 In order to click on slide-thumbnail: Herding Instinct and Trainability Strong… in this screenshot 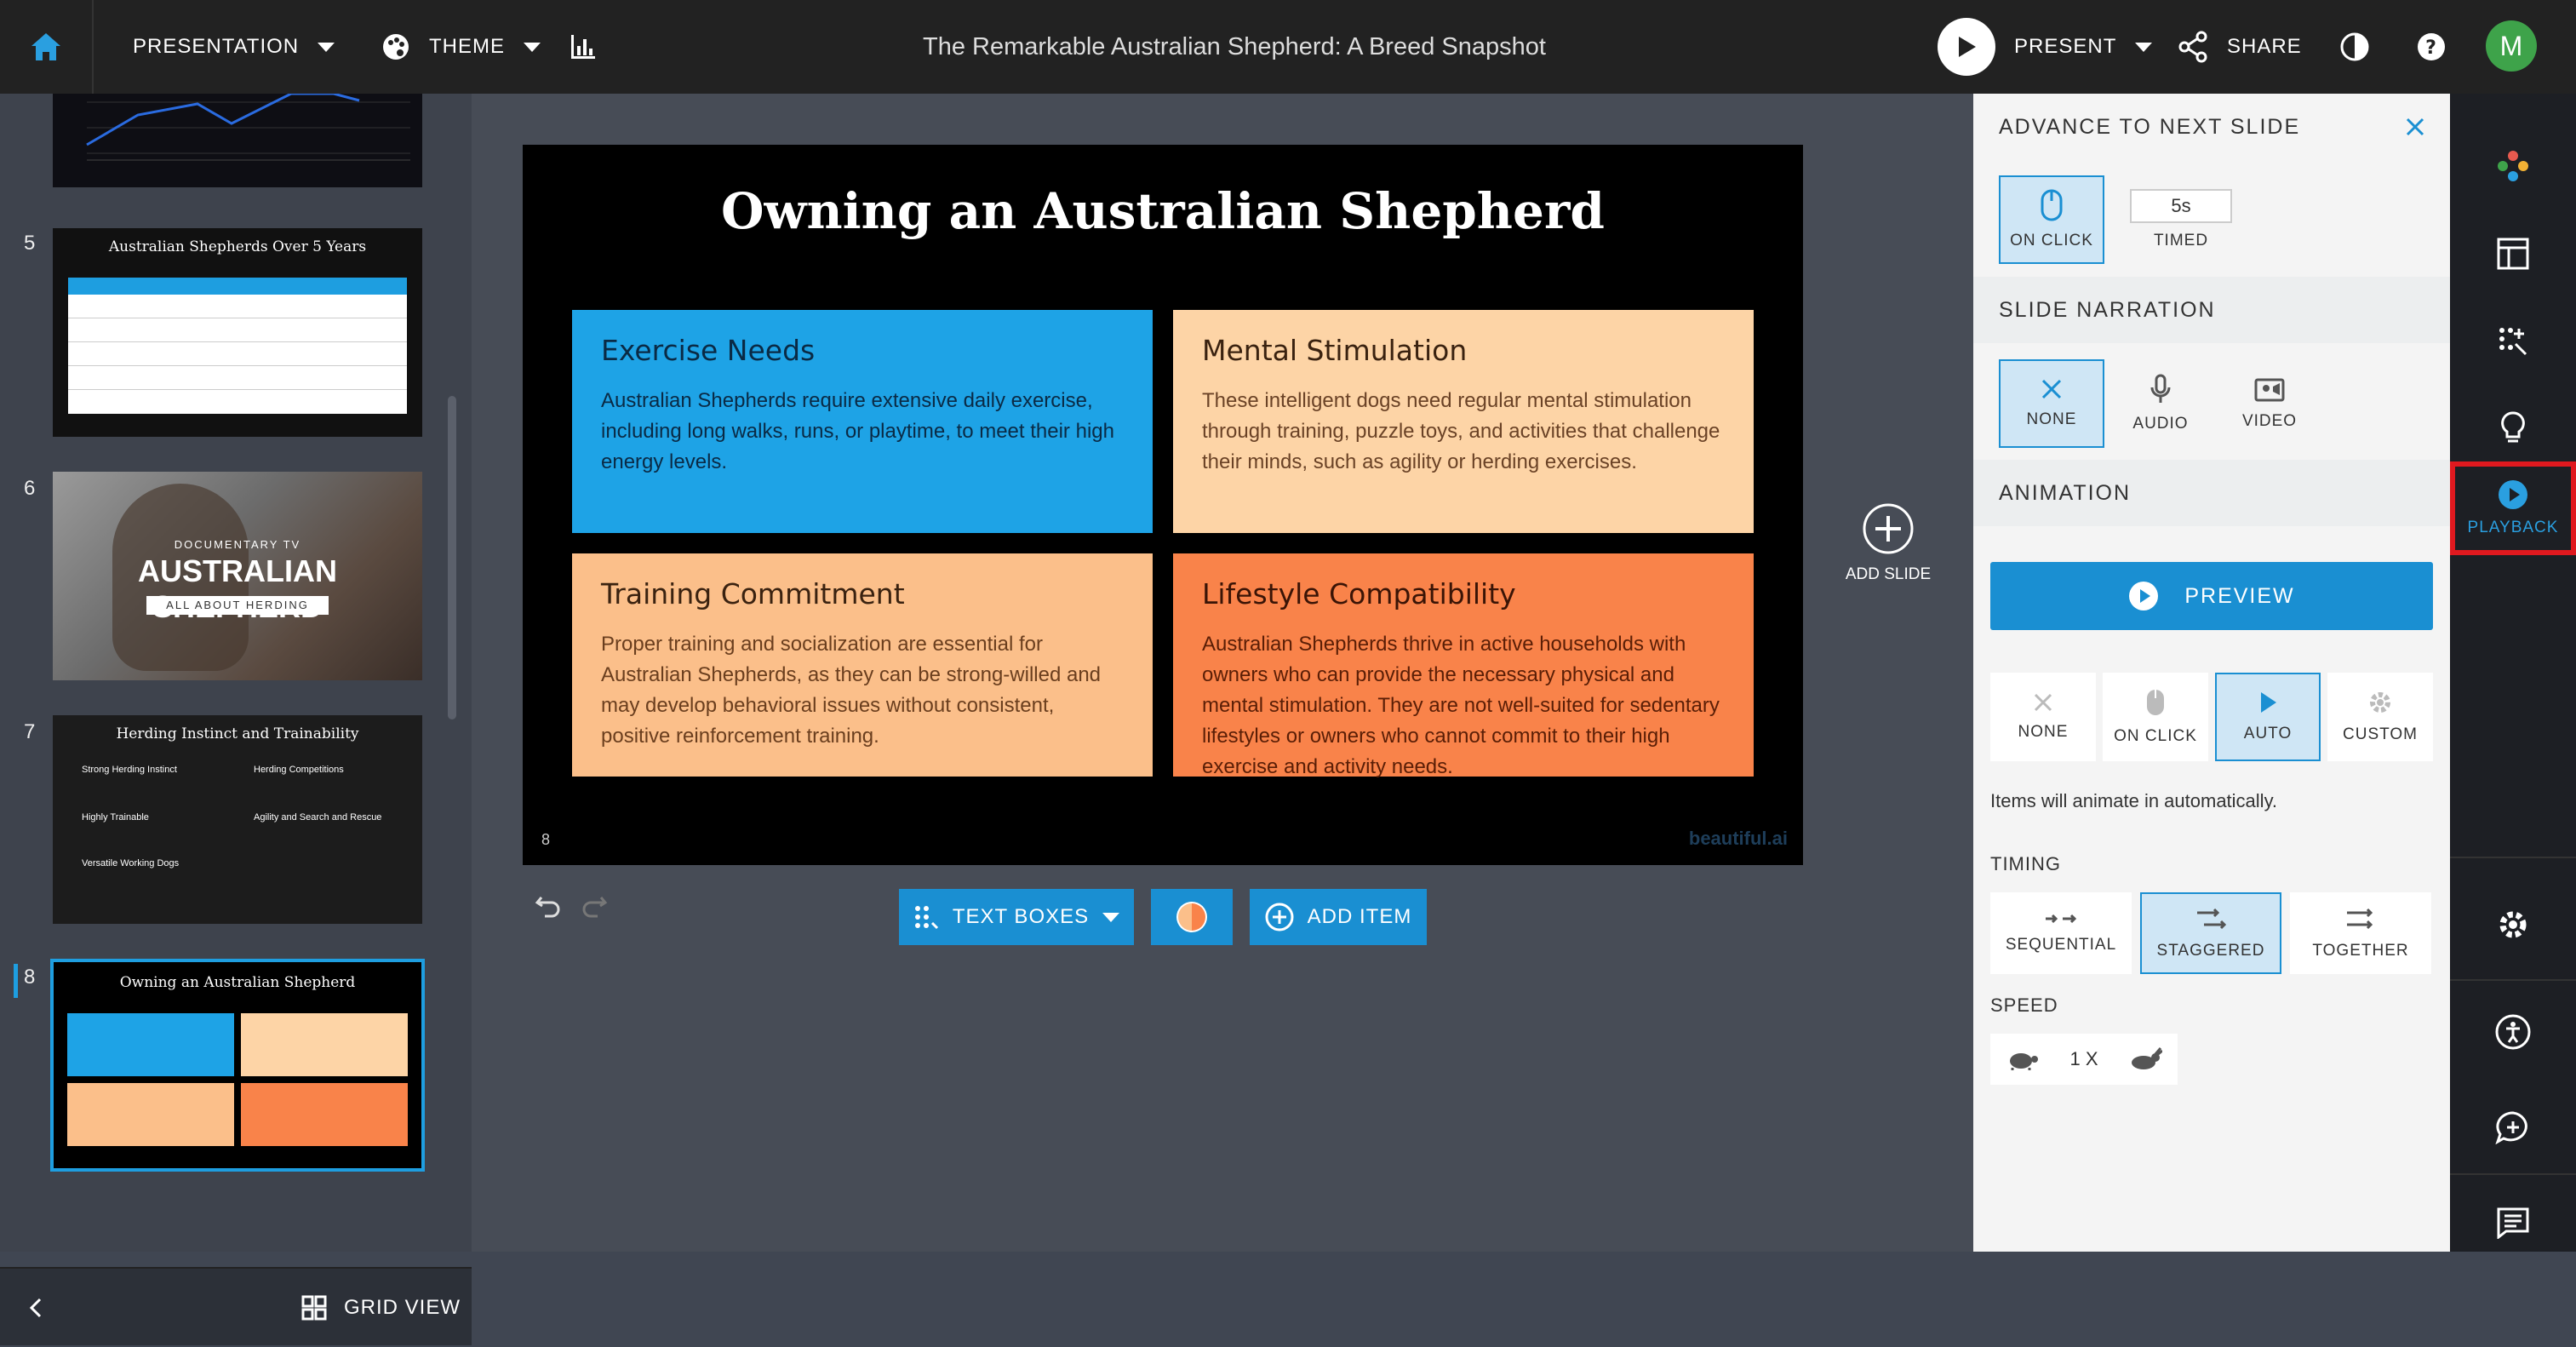, I will do `click(237, 819)`.